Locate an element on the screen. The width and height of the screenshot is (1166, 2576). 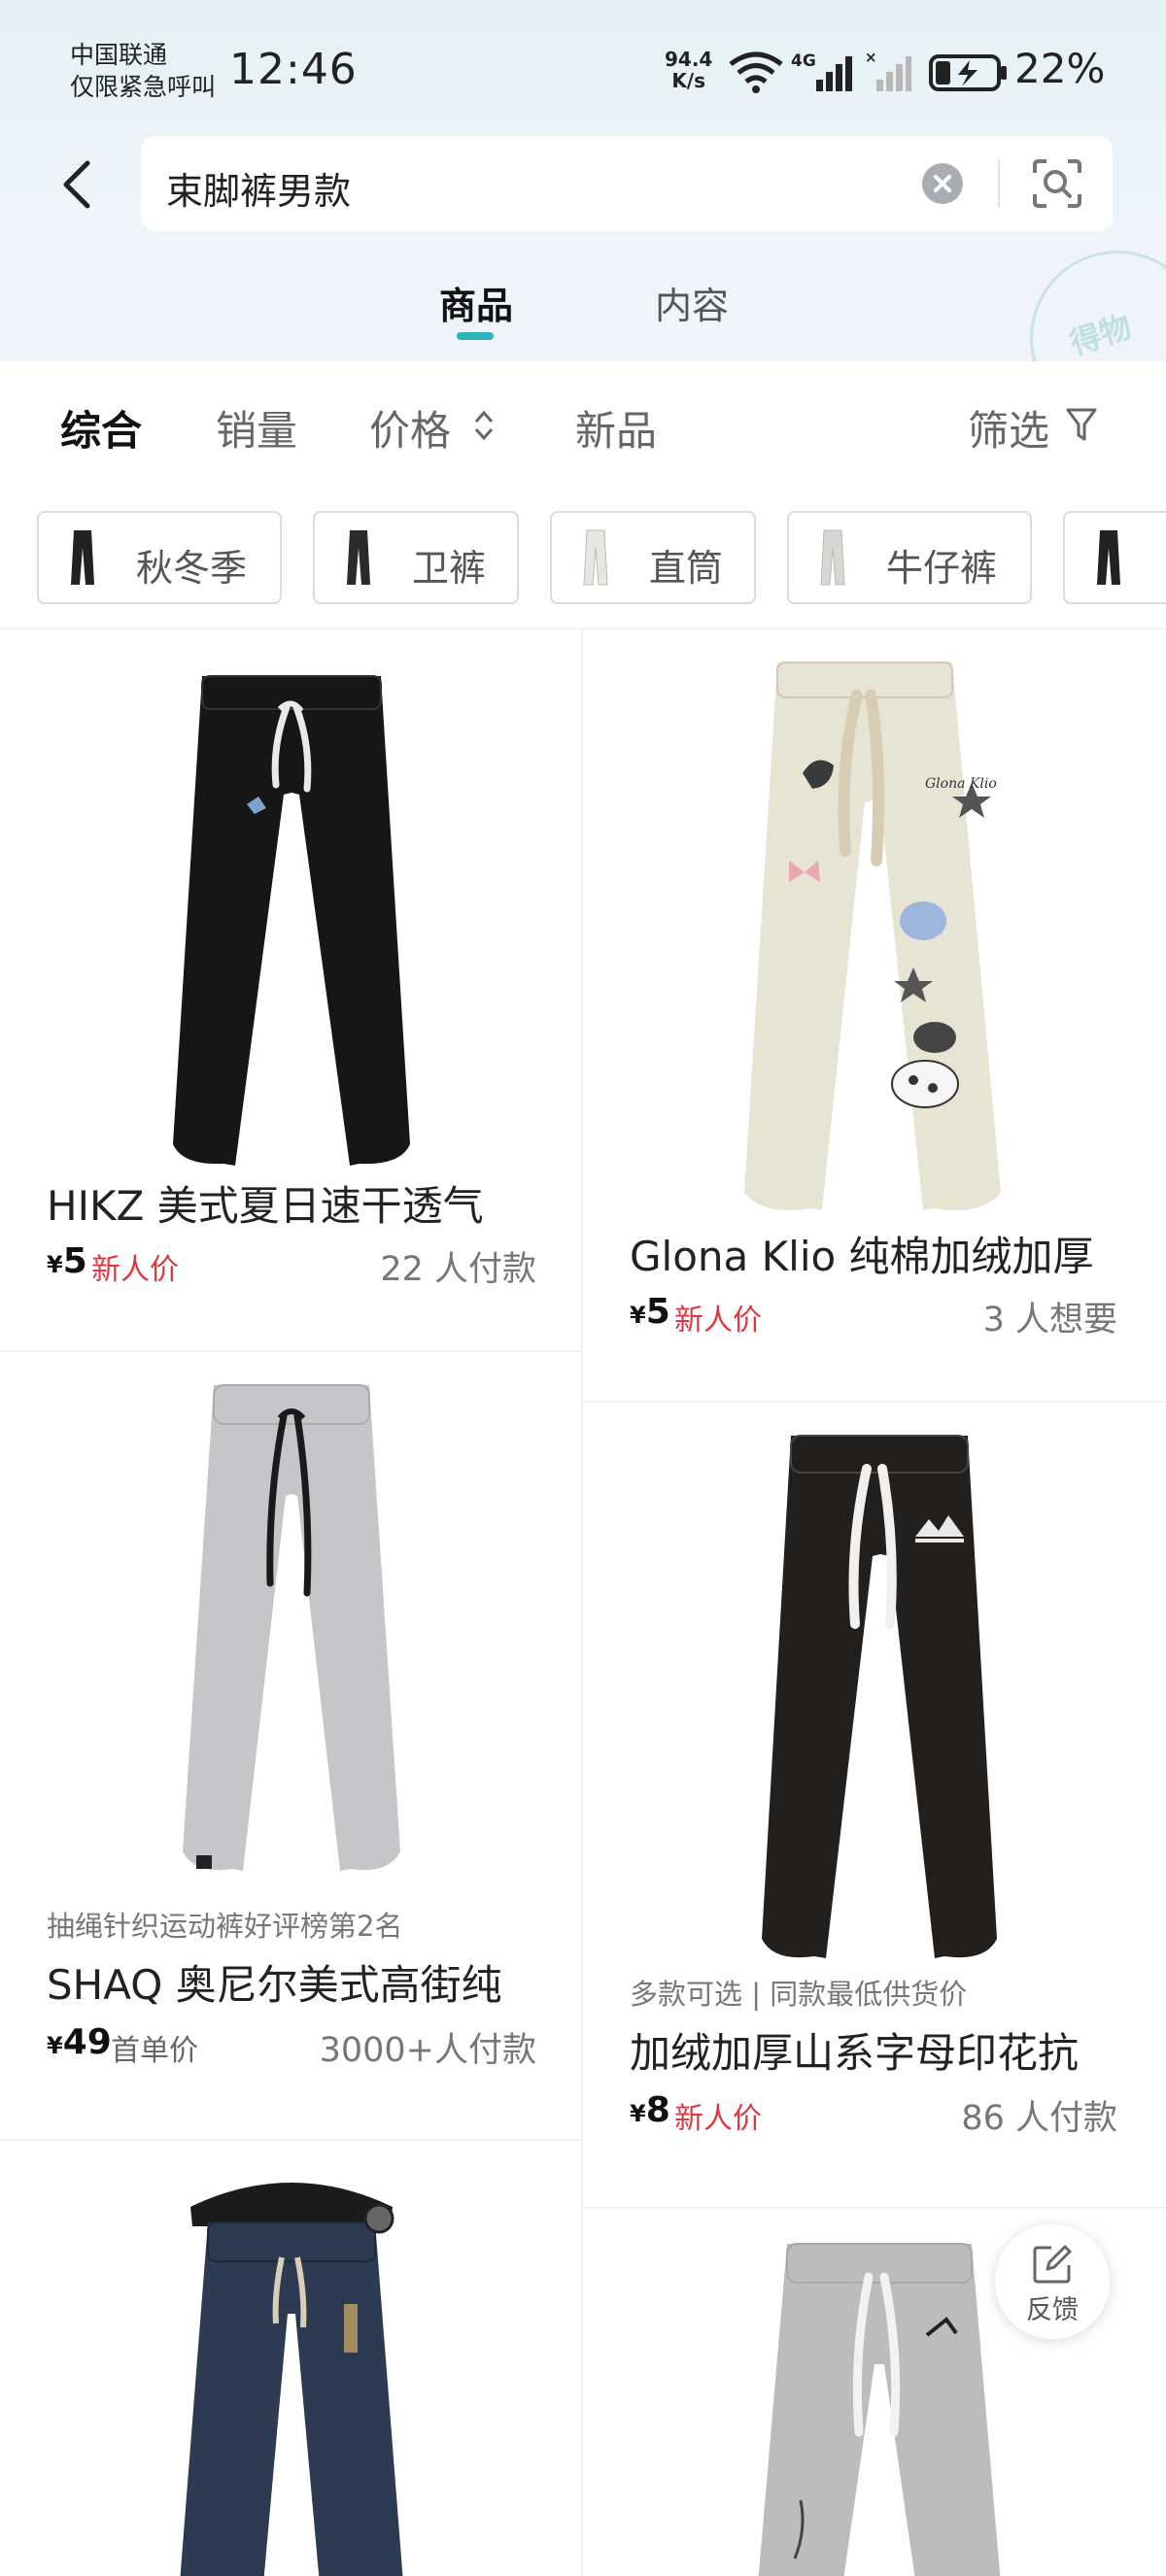
filter-button: 筛选 is located at coordinates (1008, 428).